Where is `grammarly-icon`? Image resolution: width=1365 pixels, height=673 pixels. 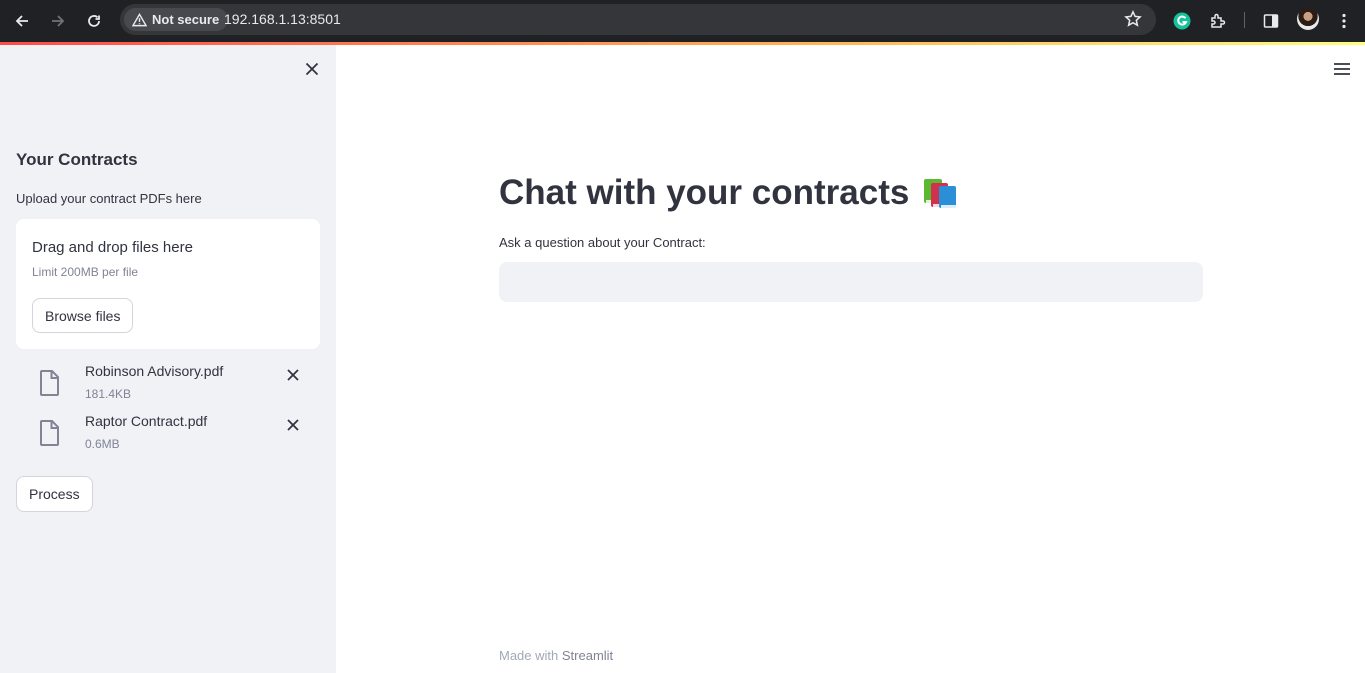
grammarly-icon is located at coordinates (1182, 21).